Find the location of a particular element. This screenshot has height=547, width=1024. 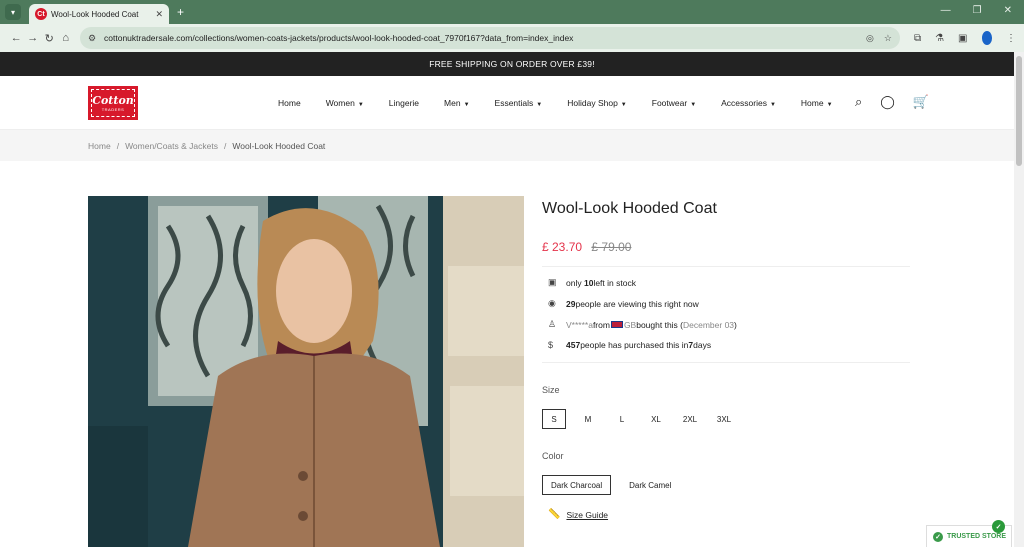

user-icon: ♙ is located at coordinates (552, 324).